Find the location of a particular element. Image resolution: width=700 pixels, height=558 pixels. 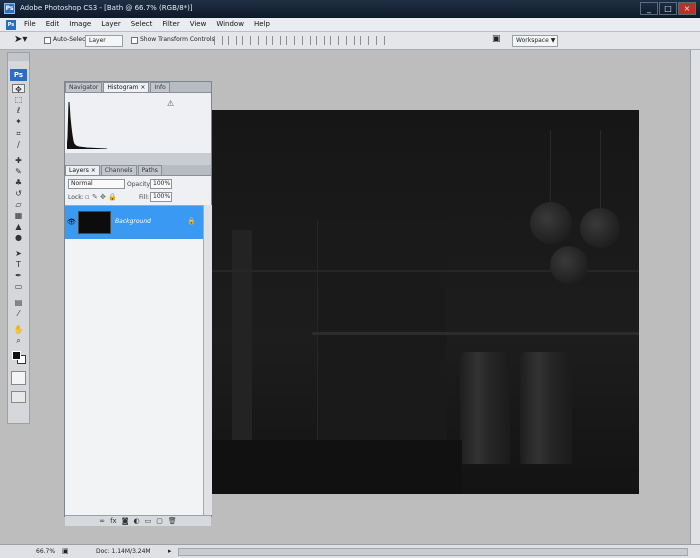

maximize-button: □ is located at coordinates (668, 8).